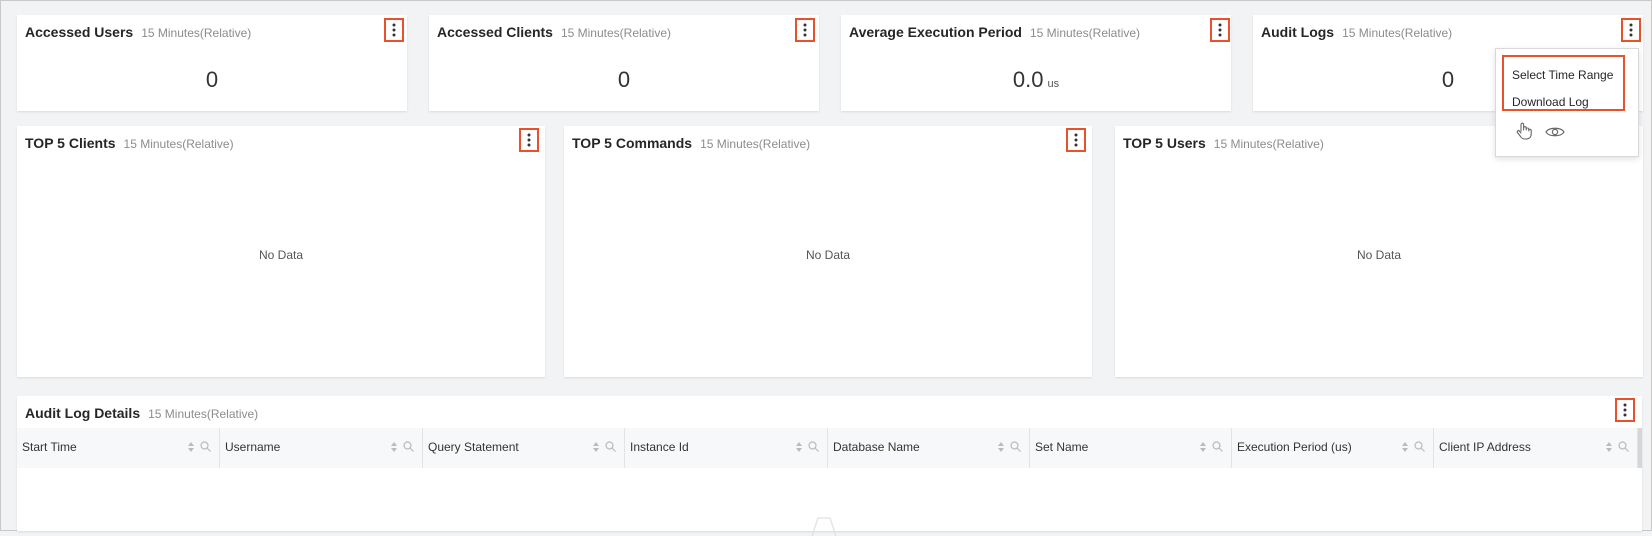 The width and height of the screenshot is (1652, 536). Describe the element at coordinates (79, 32) in the screenshot. I see `card-title-text: Accessed Users` at that location.